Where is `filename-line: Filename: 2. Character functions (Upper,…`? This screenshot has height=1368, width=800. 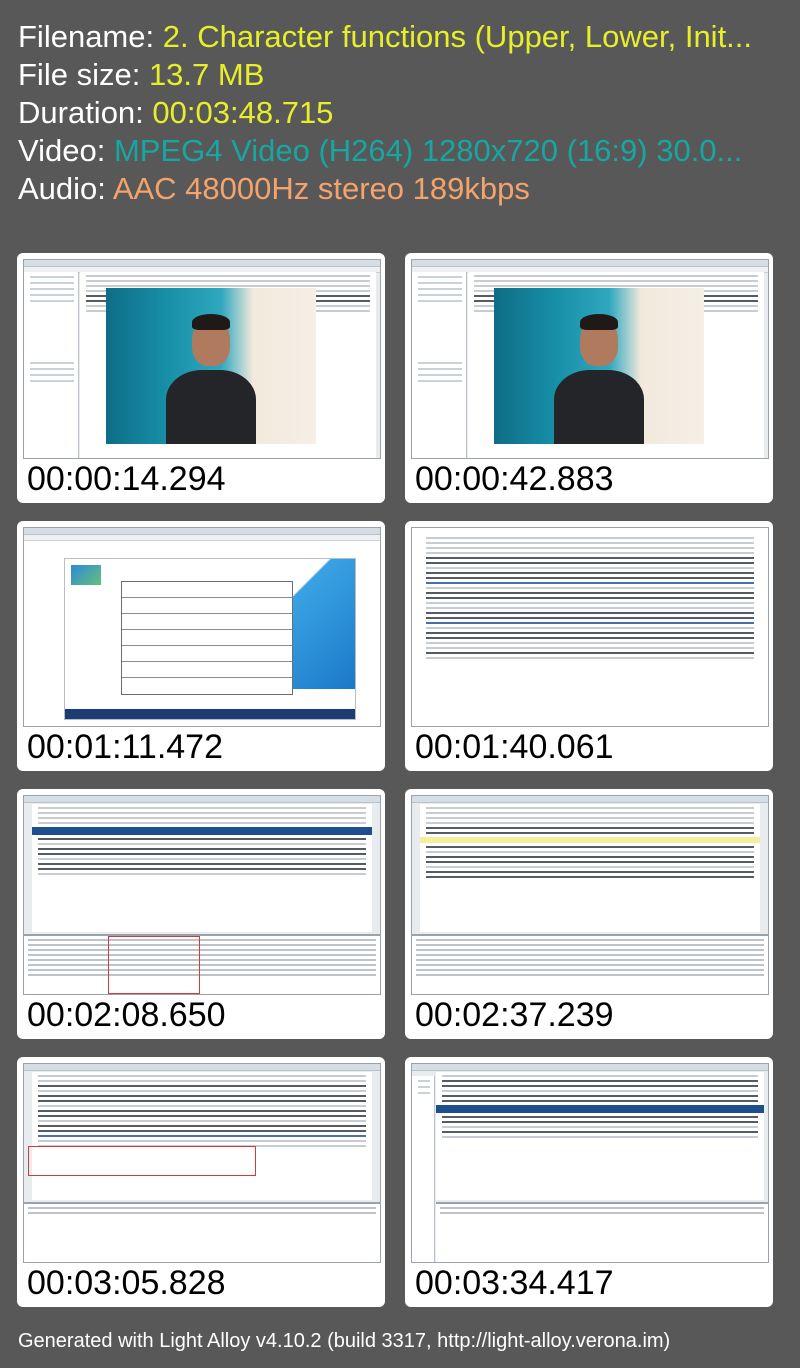
filename-line: Filename: 2. Character functions (Upper,… is located at coordinates (403, 37).